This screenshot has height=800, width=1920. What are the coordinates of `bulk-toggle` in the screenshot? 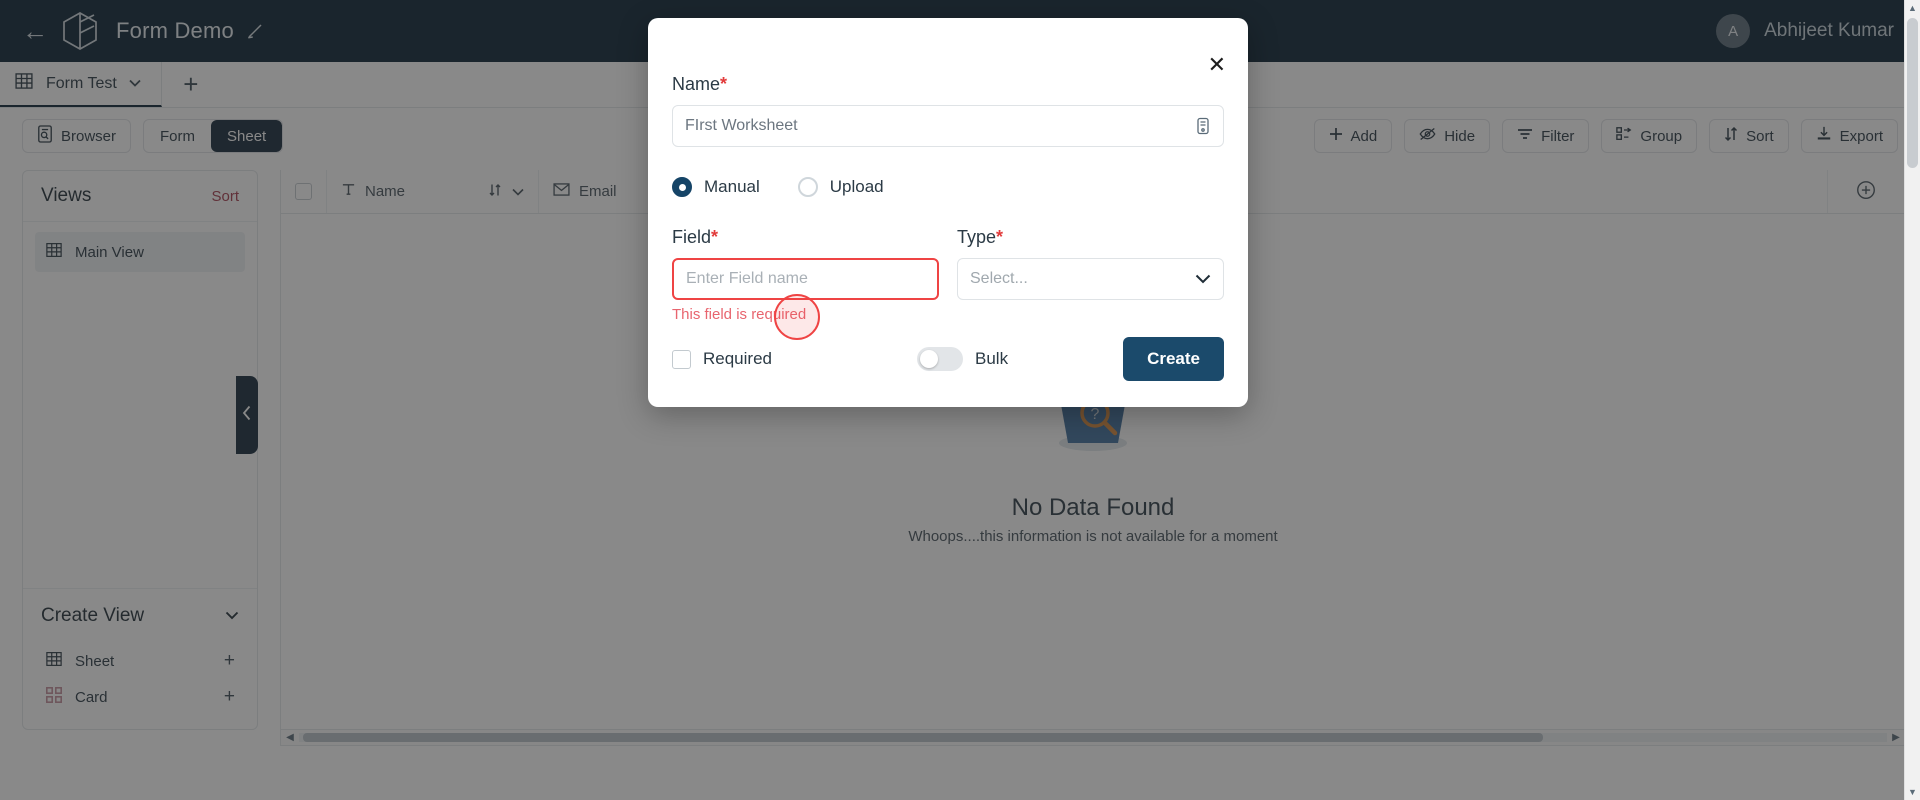 It's located at (940, 359).